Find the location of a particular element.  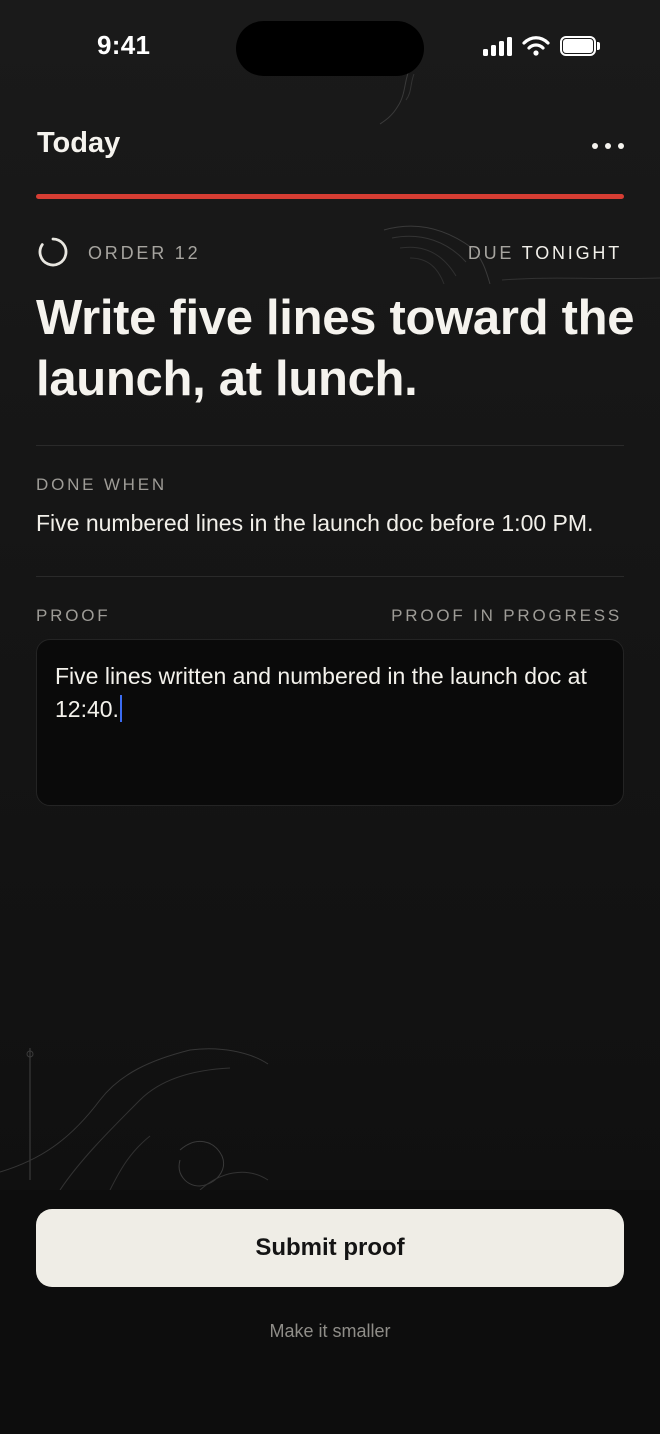

battery-icon is located at coordinates (580, 46).